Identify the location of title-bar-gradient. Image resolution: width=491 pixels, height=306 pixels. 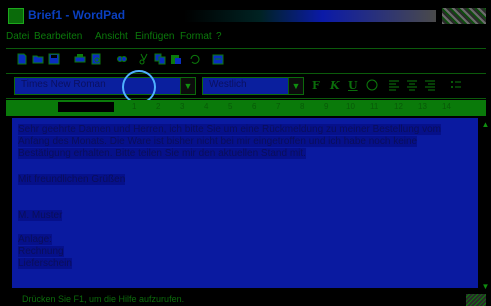
(310, 16).